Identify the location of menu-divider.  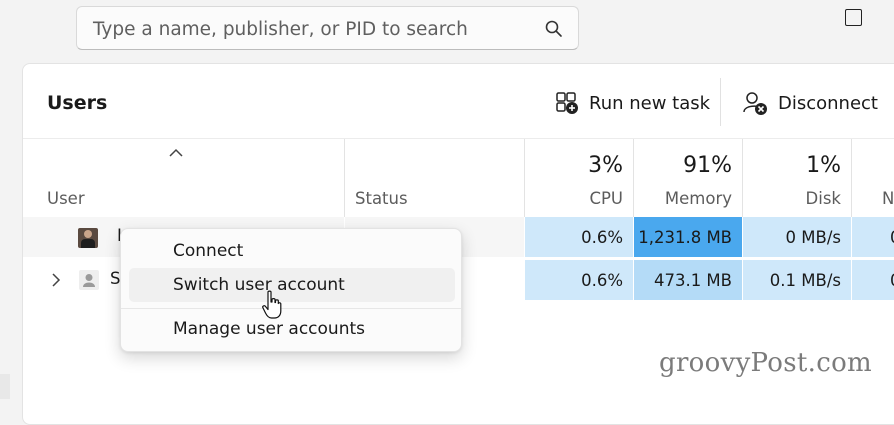
(291, 308).